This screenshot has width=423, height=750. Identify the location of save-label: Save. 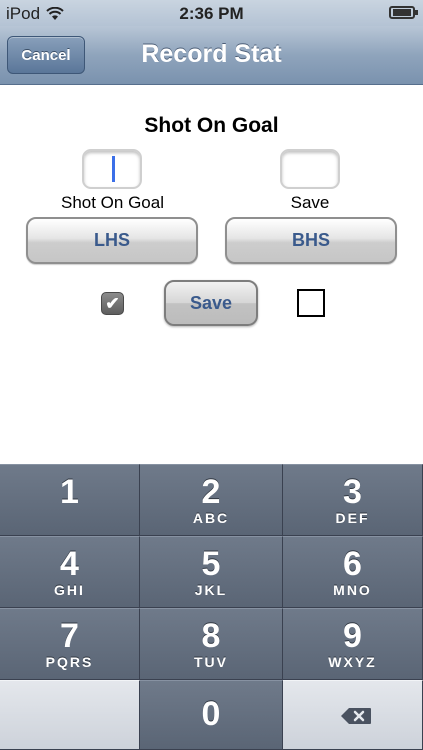
(310, 202).